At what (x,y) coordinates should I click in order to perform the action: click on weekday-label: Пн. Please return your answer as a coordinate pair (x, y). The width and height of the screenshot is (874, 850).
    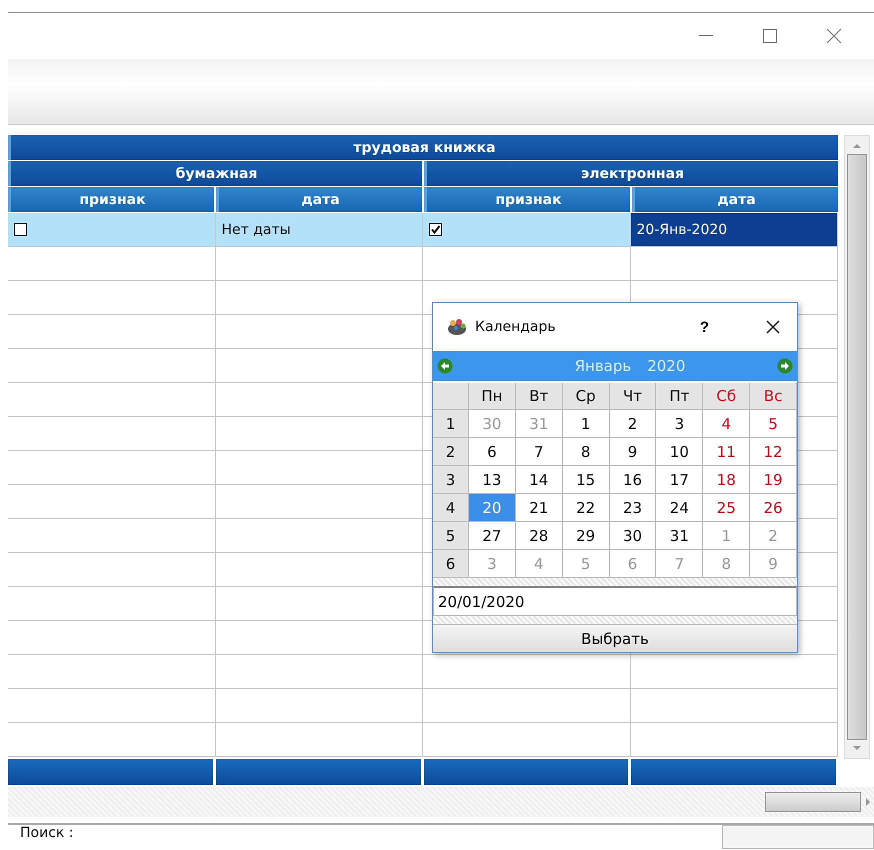
    Looking at the image, I should click on (491, 396).